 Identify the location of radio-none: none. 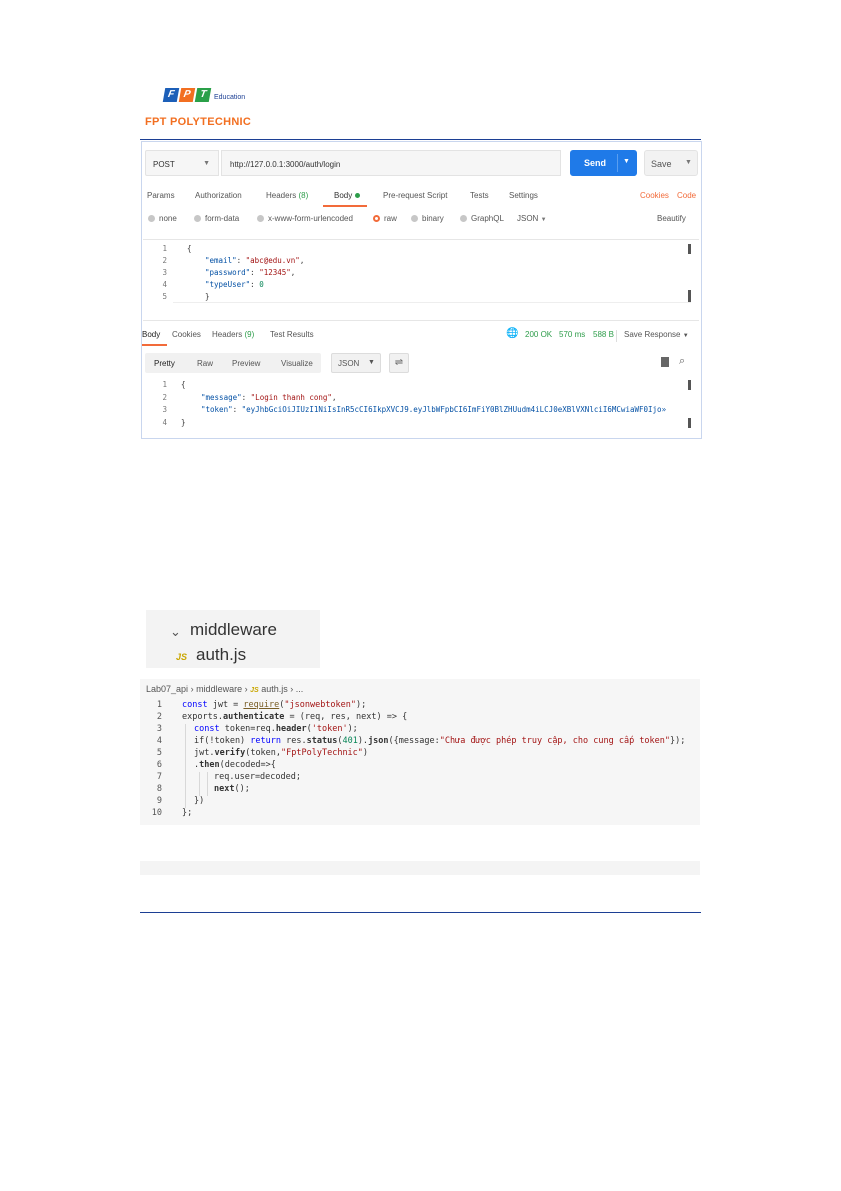
(162, 218).